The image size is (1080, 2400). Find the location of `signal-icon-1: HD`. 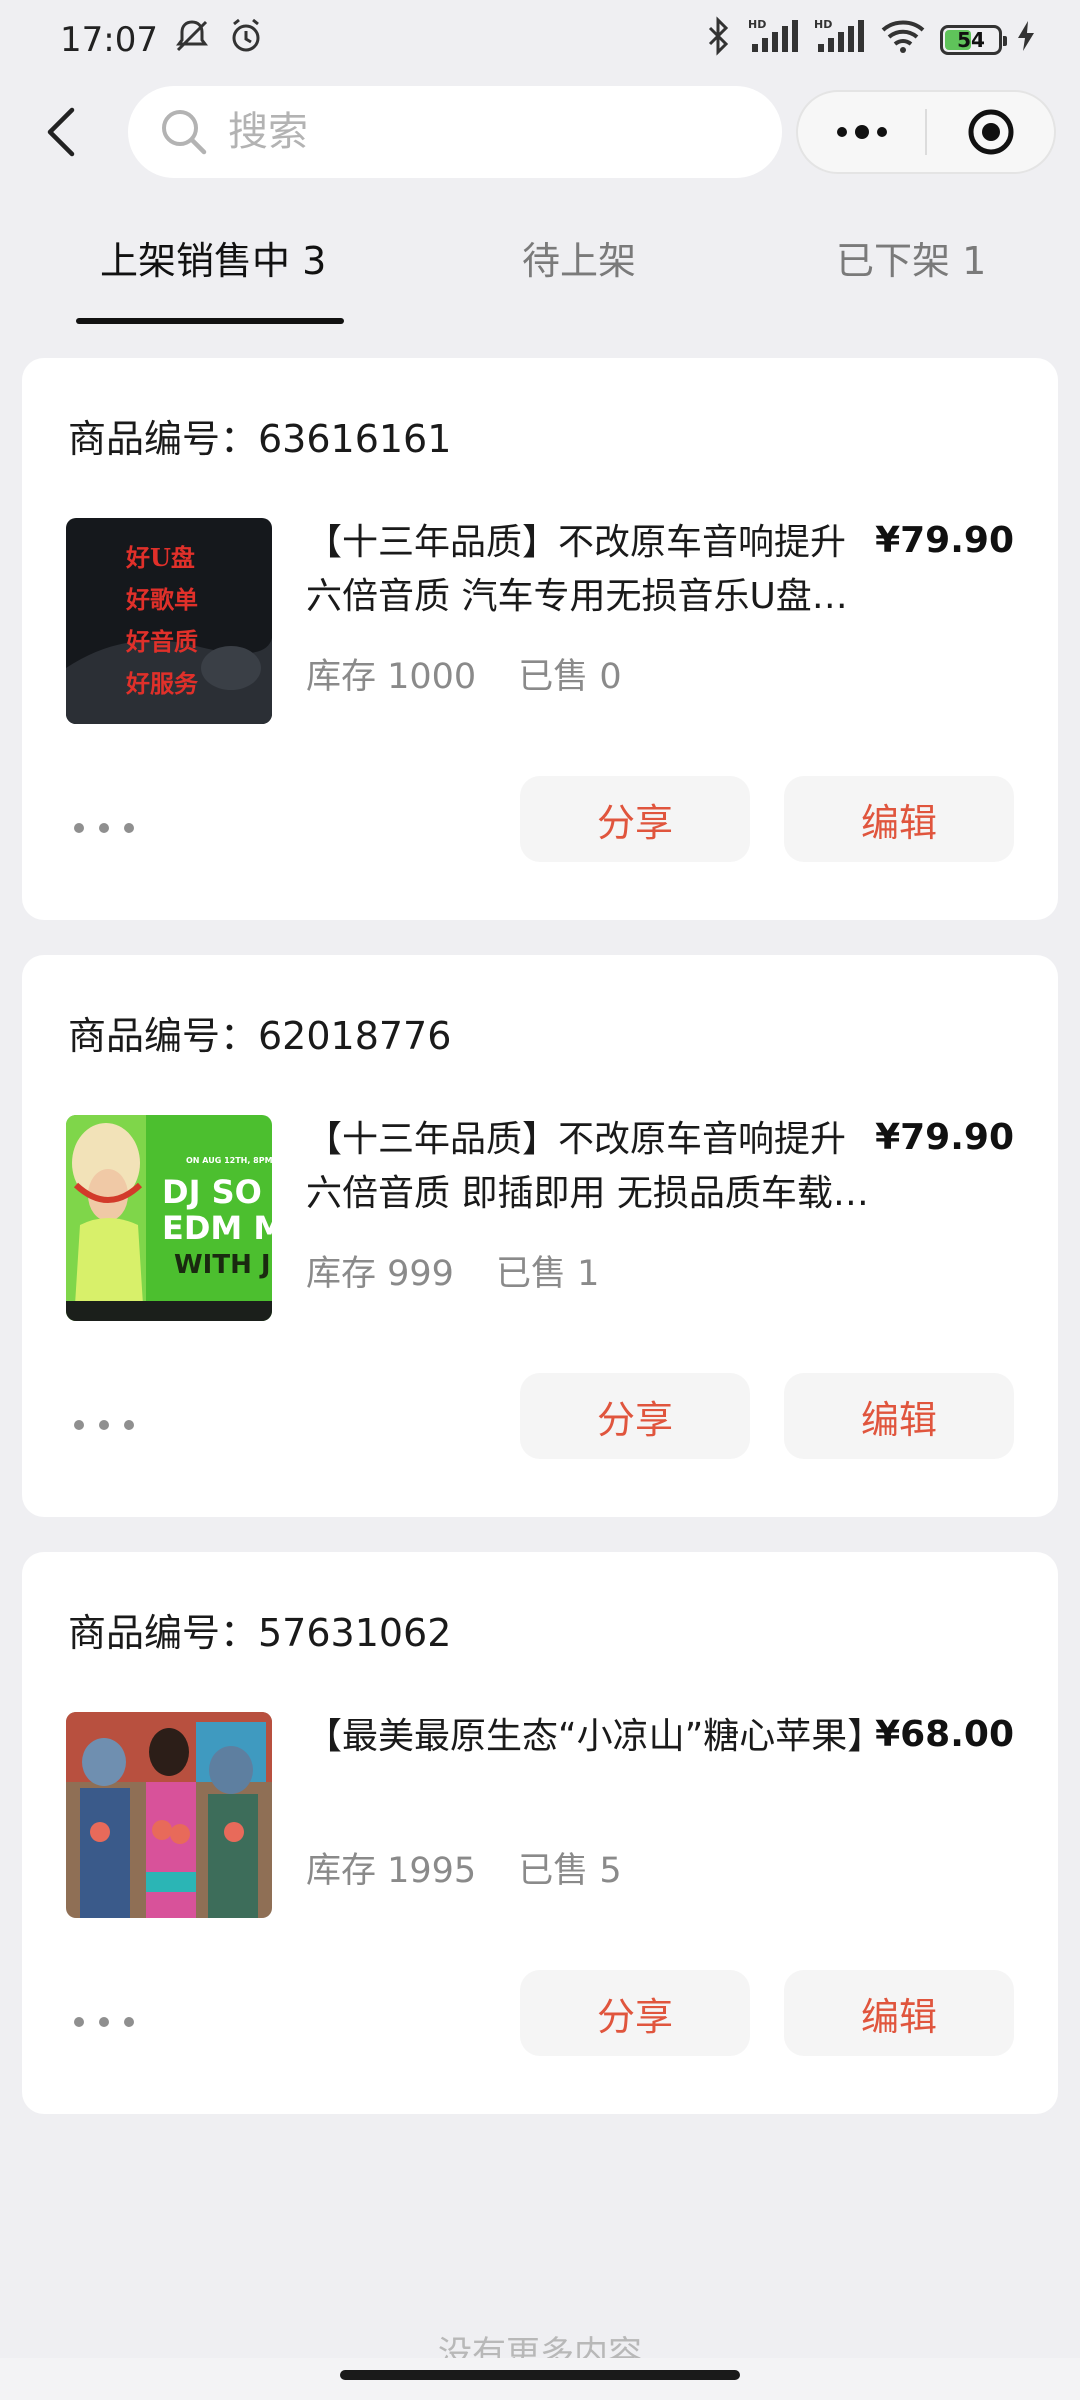

signal-icon-1: HD is located at coordinates (774, 40).